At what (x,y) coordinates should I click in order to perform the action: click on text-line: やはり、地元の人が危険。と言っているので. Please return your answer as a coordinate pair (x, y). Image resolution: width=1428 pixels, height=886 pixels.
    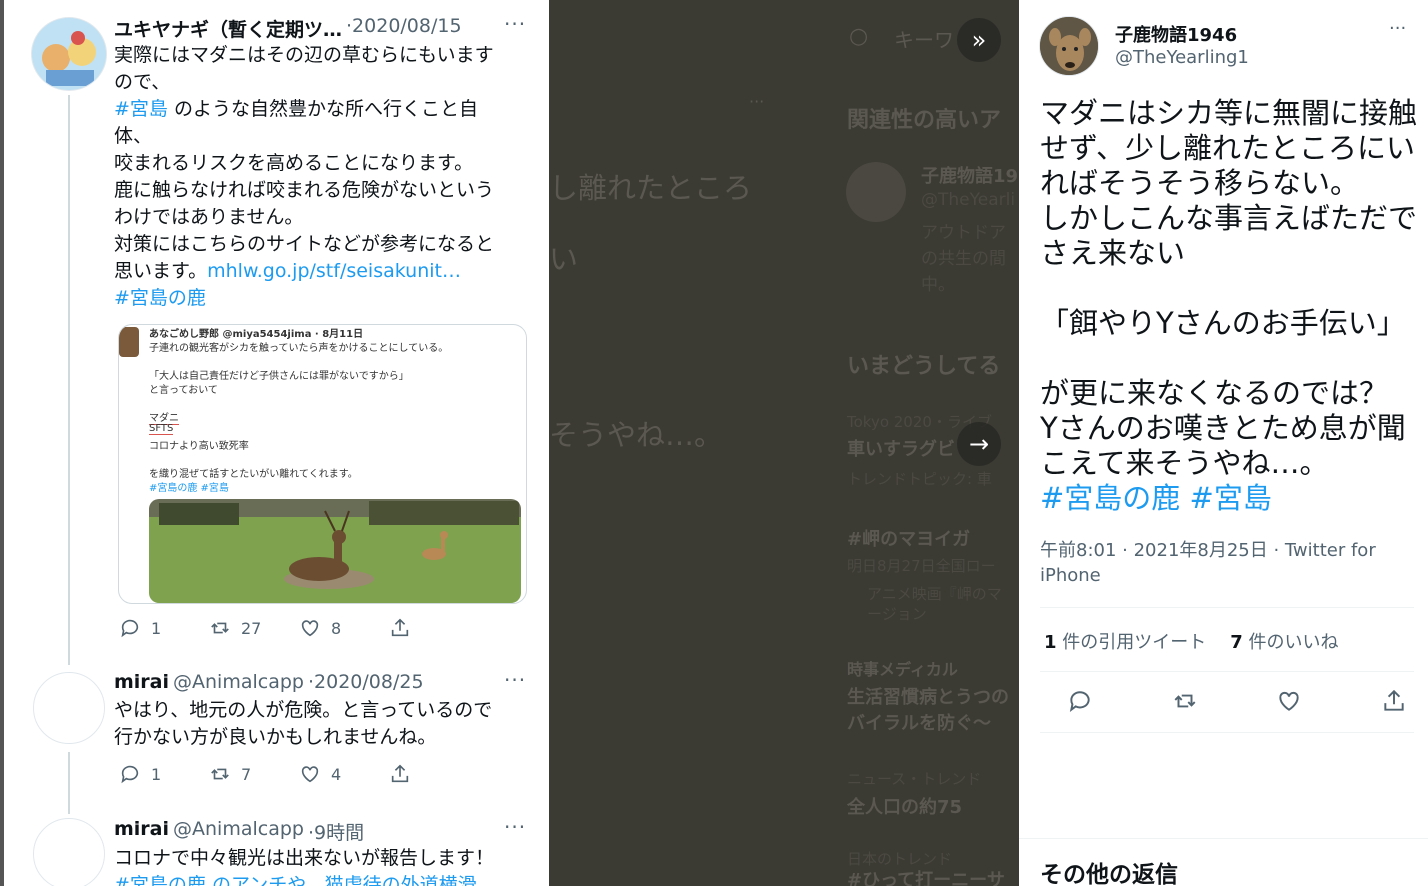
    Looking at the image, I should click on (303, 710).